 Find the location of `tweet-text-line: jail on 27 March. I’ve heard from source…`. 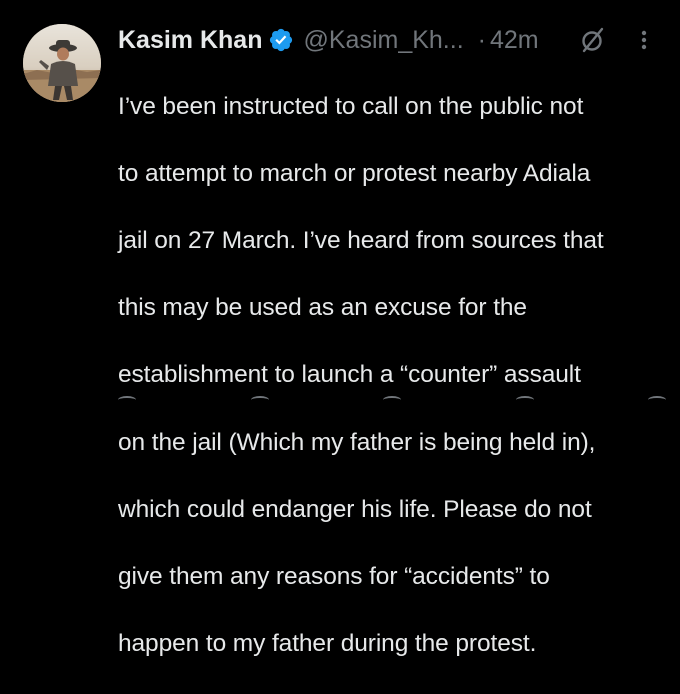

tweet-text-line: jail on 27 March. I’ve heard from source… is located at coordinates (361, 240).